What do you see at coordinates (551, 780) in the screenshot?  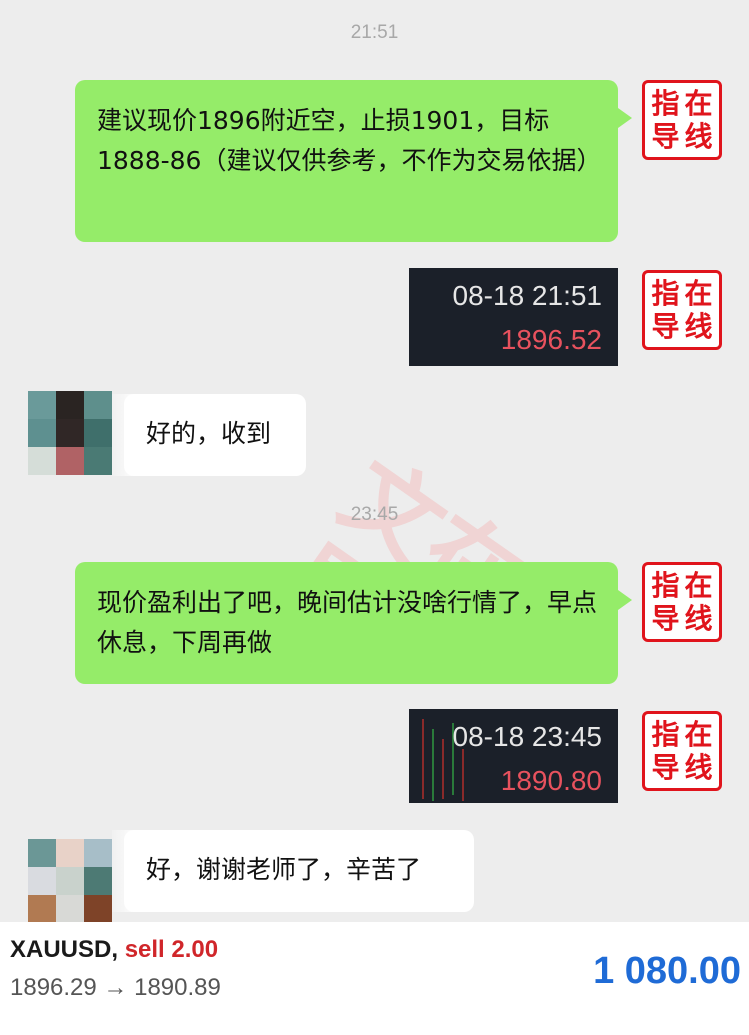 I see `quote-price: 1890.80` at bounding box center [551, 780].